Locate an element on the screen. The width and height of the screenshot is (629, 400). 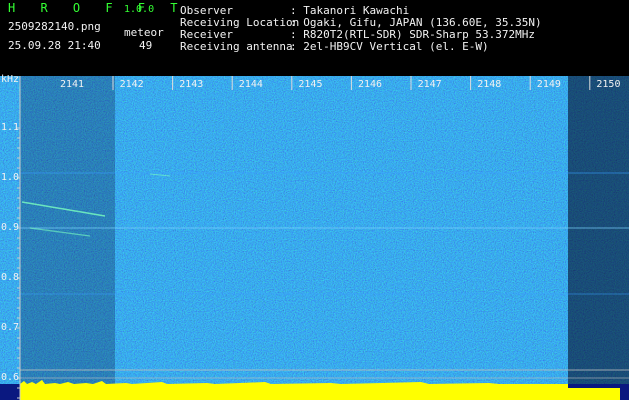
x-tick-label: 2145 is located at coordinates (310, 84).